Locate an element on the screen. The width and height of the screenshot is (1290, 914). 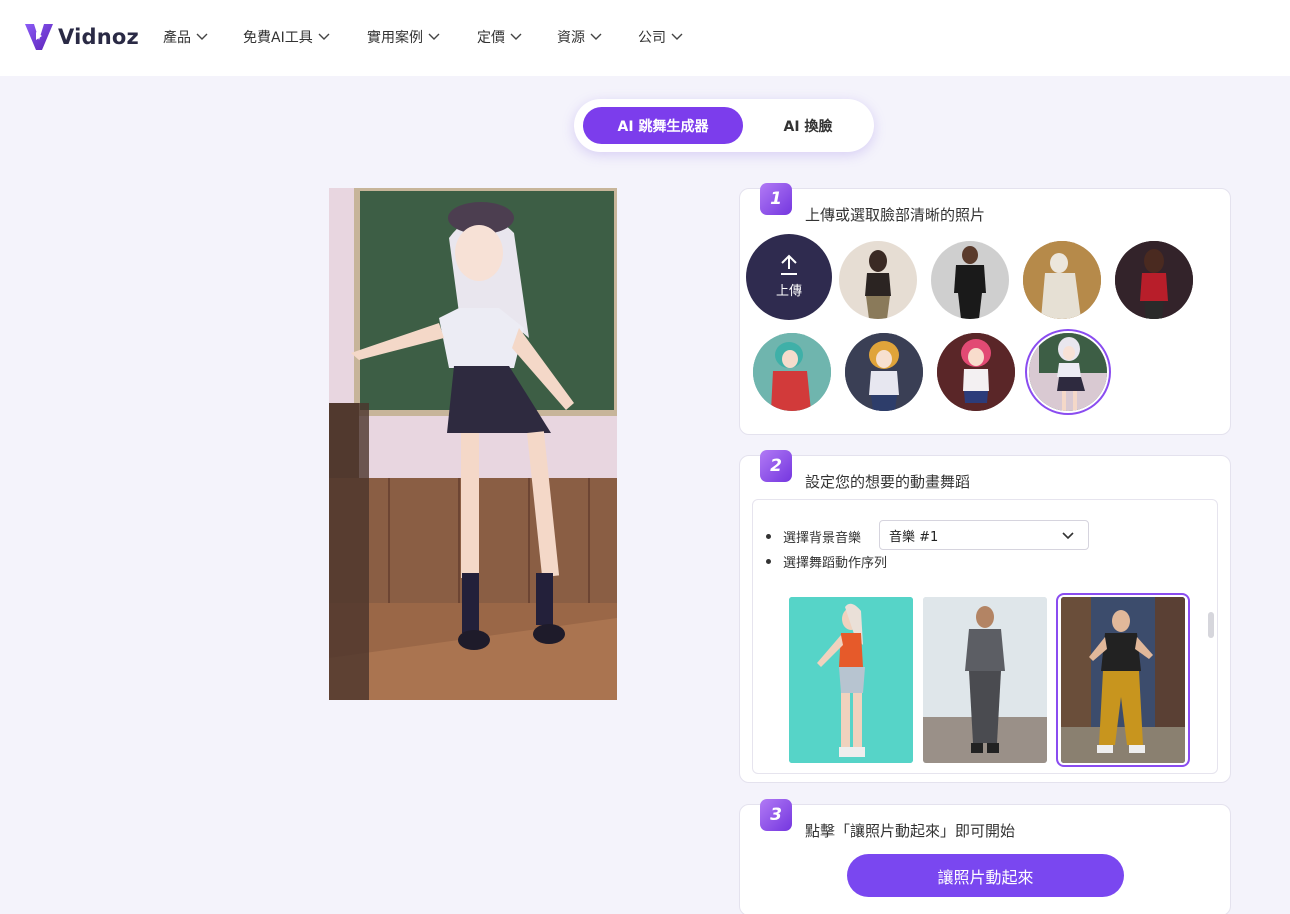
dance-bullet: 選擇舞蹈動作序列 is located at coordinates (826, 561).